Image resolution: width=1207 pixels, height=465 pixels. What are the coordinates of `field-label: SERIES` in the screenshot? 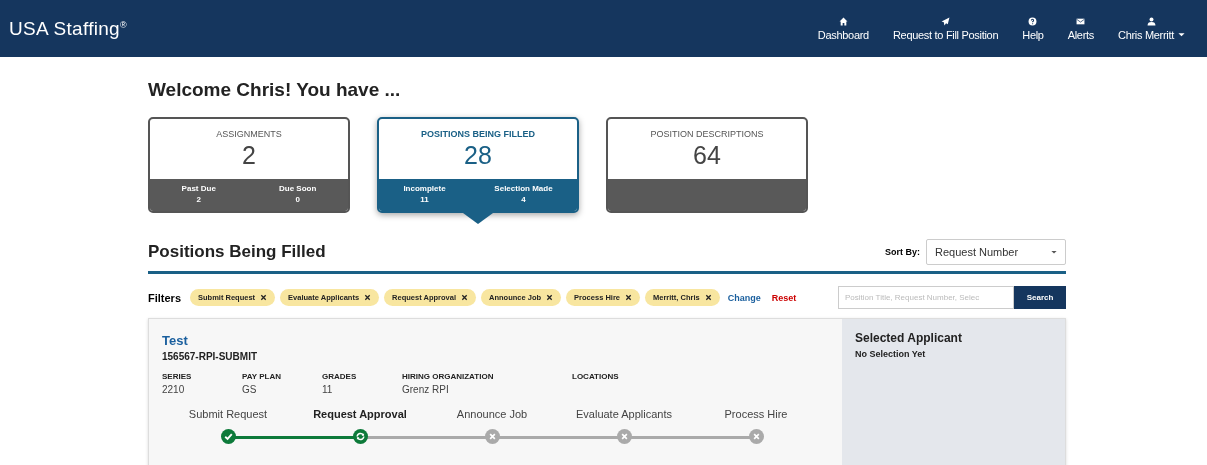 It's located at (177, 376).